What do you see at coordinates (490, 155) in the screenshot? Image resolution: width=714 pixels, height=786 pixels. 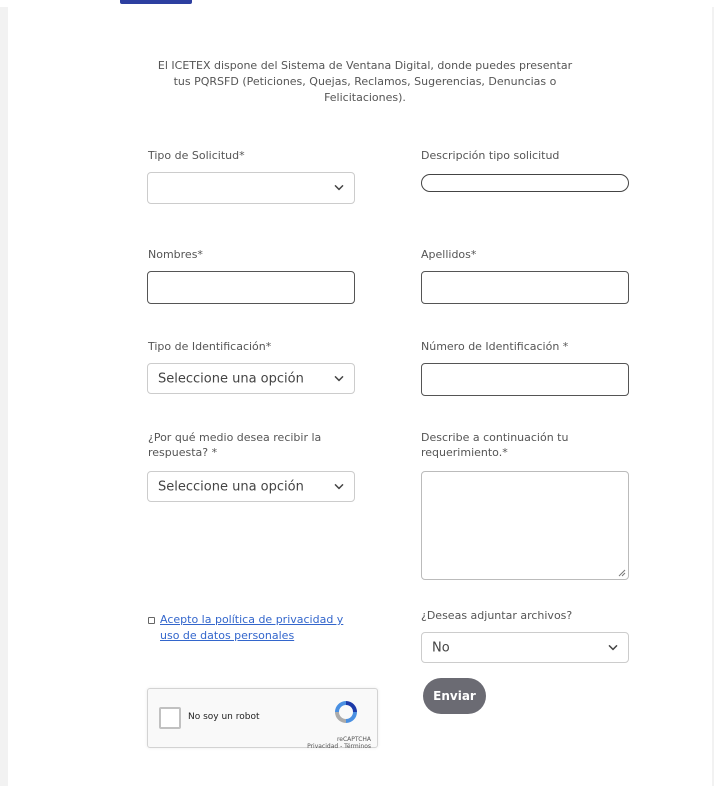 I see `descripcion-label: Descripción tipo solicitud` at bounding box center [490, 155].